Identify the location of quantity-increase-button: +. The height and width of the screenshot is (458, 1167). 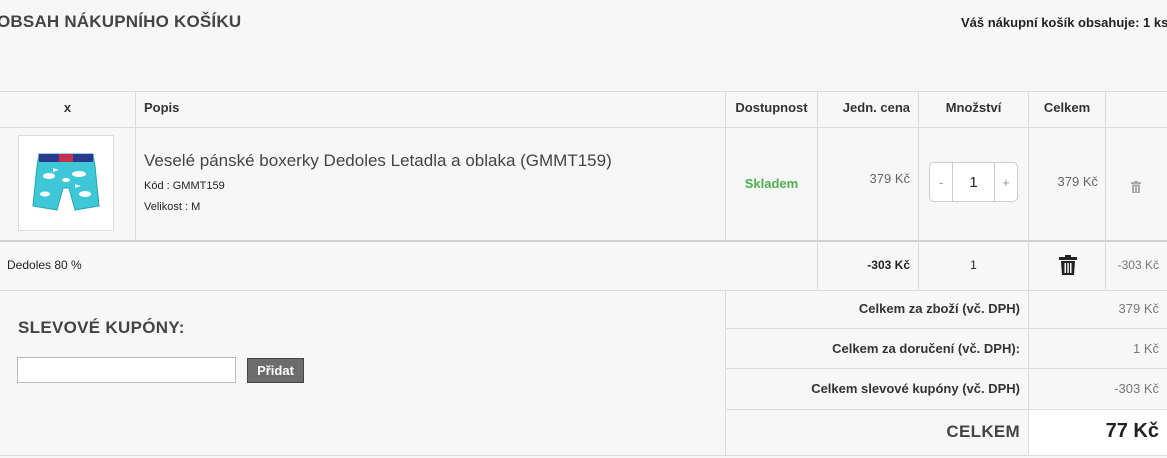
(1006, 182).